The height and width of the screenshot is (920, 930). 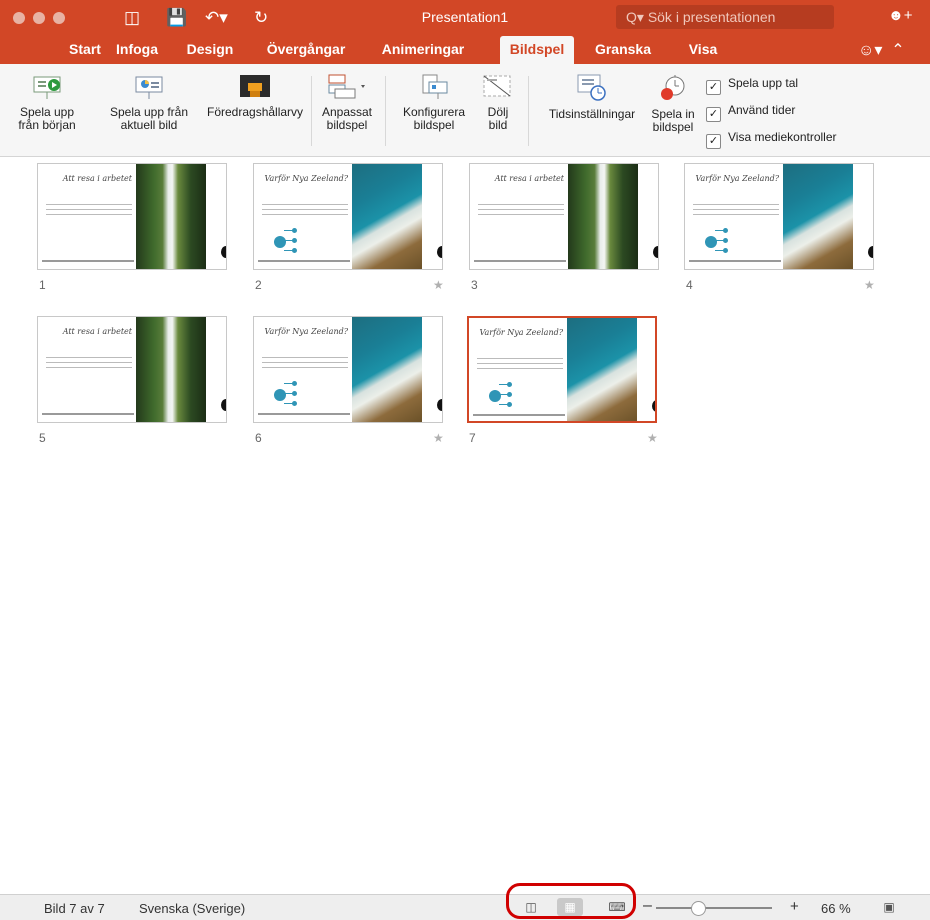 What do you see at coordinates (623, 50) in the screenshot?
I see `tab-granska: Granska` at bounding box center [623, 50].